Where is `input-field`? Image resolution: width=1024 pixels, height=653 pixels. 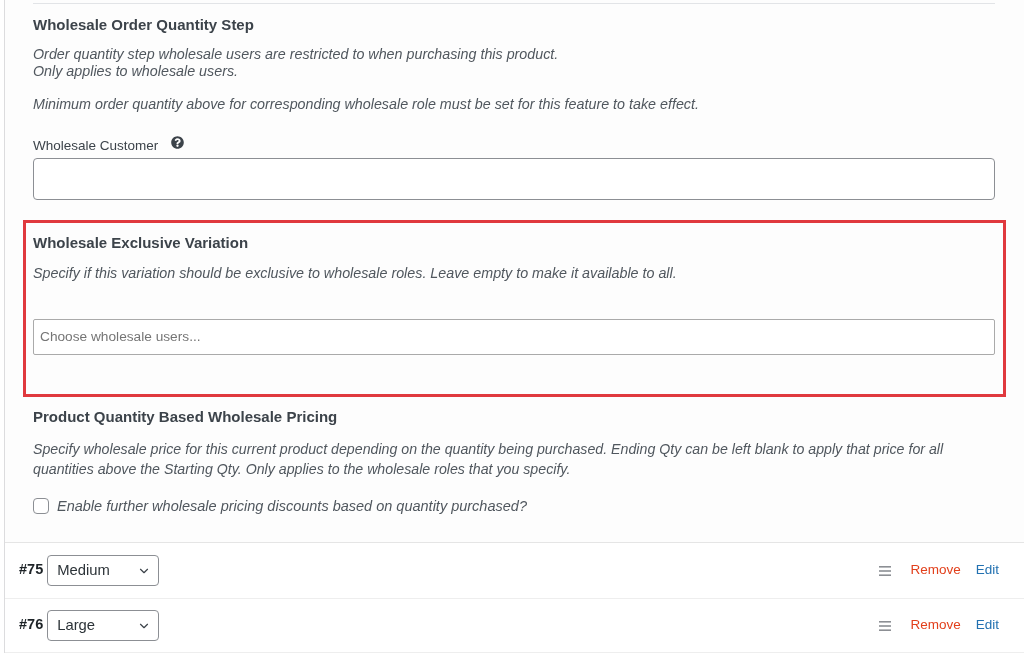 input-field is located at coordinates (514, 179).